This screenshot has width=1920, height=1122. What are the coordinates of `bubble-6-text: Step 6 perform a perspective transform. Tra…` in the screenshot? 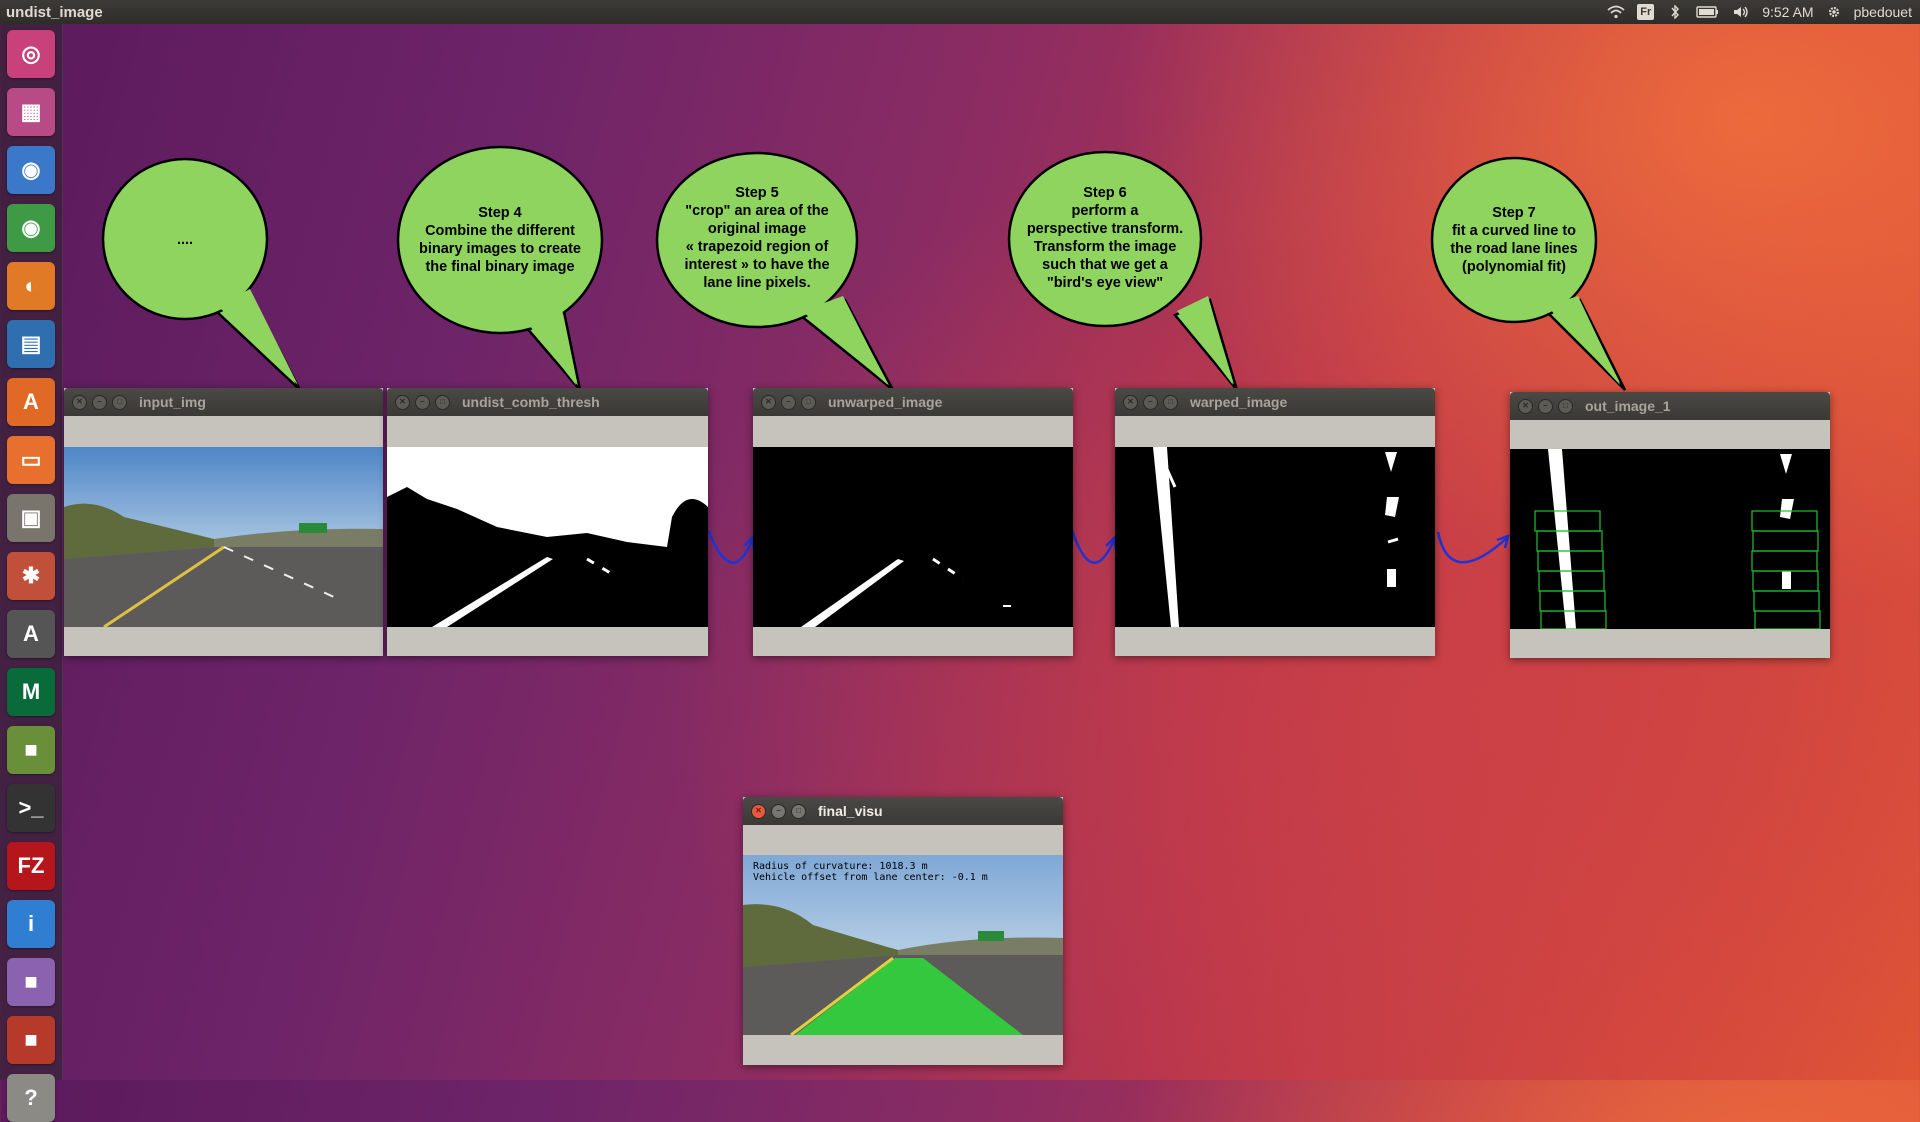 It's located at (1105, 238).